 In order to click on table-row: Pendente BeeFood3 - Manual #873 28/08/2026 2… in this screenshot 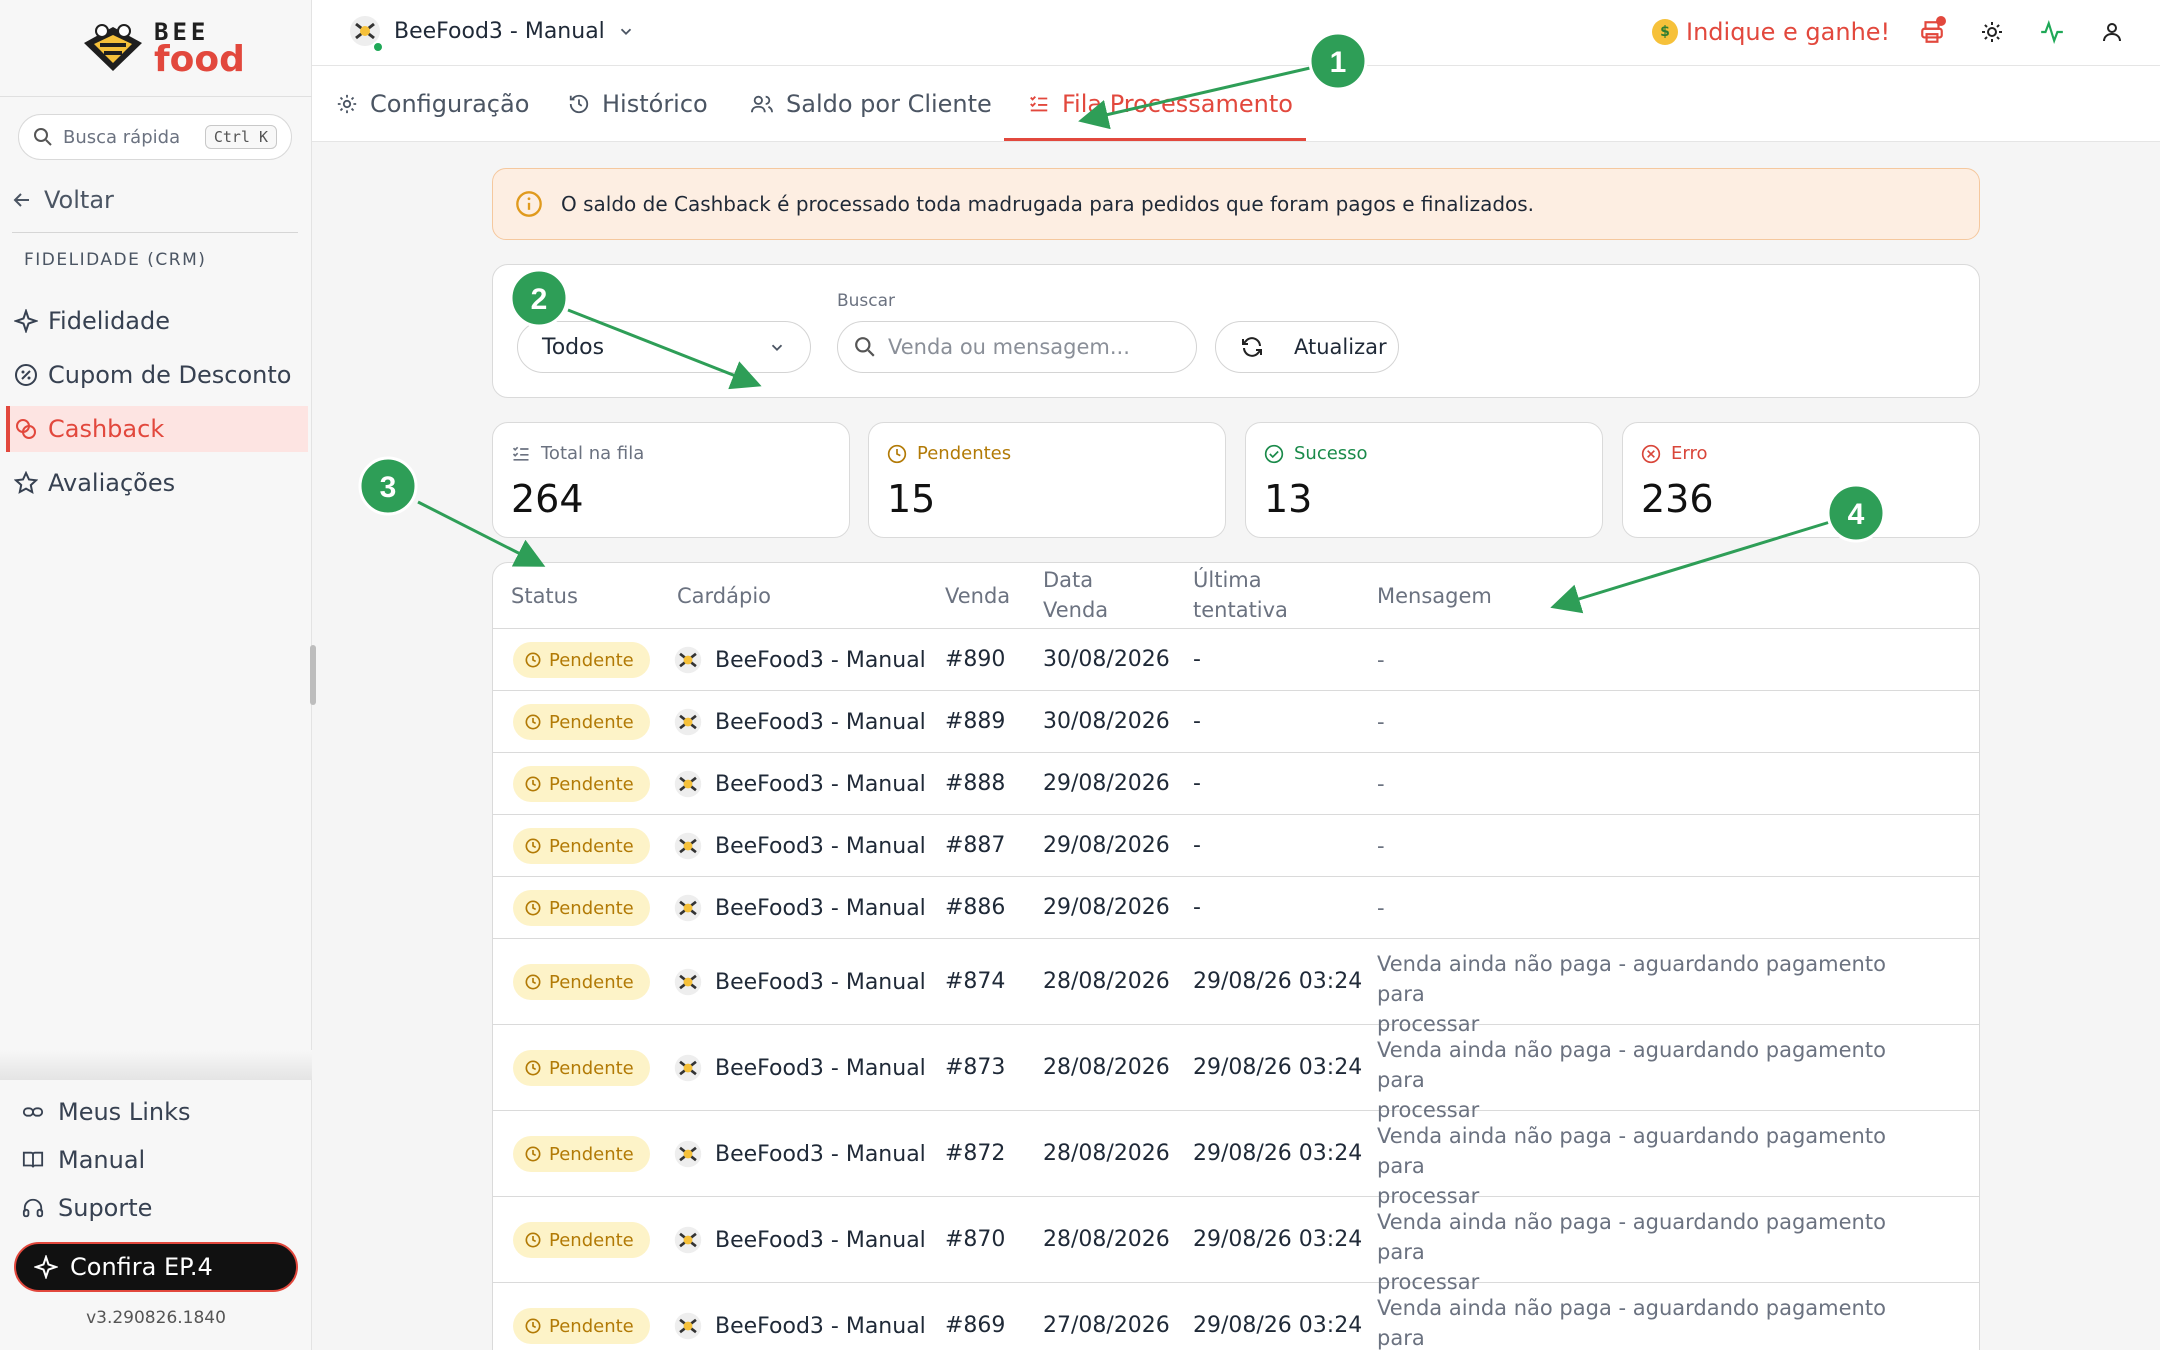, I will do `click(1236, 1073)`.